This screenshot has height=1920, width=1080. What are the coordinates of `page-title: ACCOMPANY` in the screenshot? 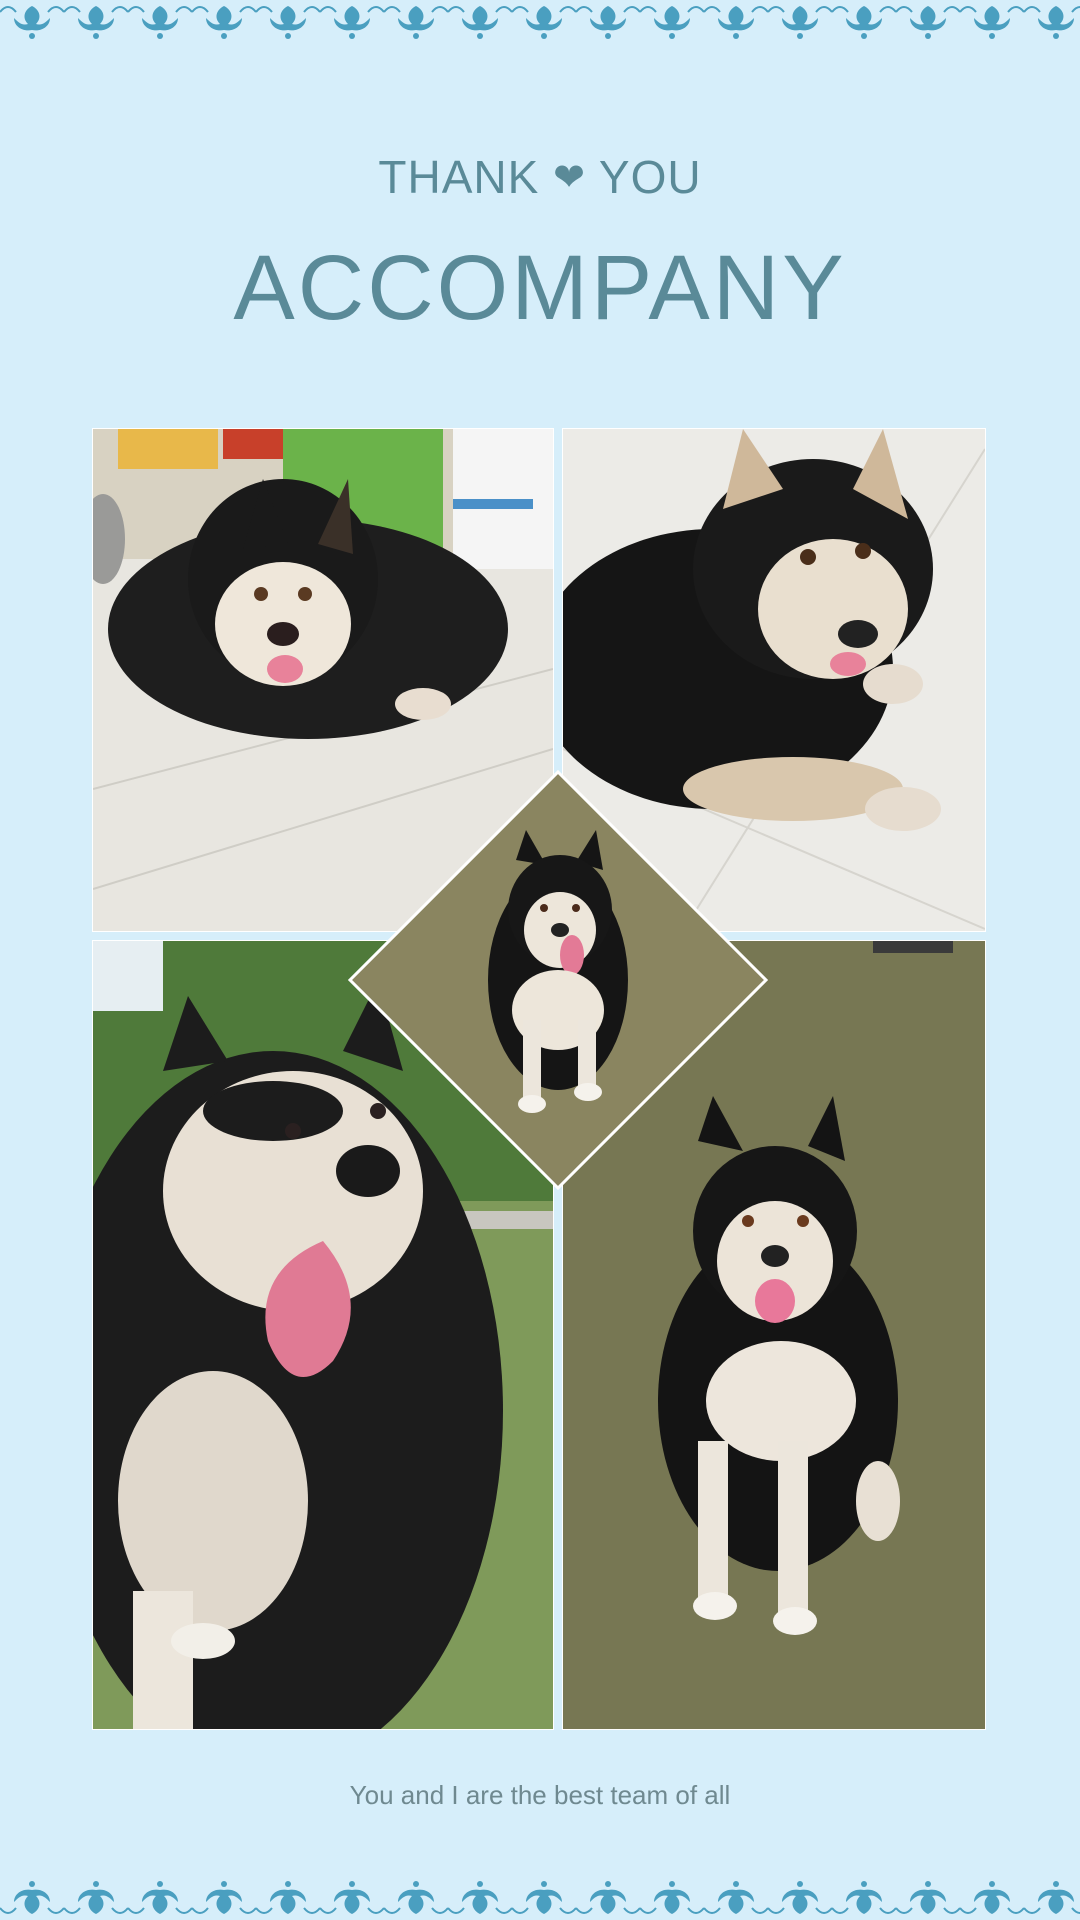 It's located at (540, 288).